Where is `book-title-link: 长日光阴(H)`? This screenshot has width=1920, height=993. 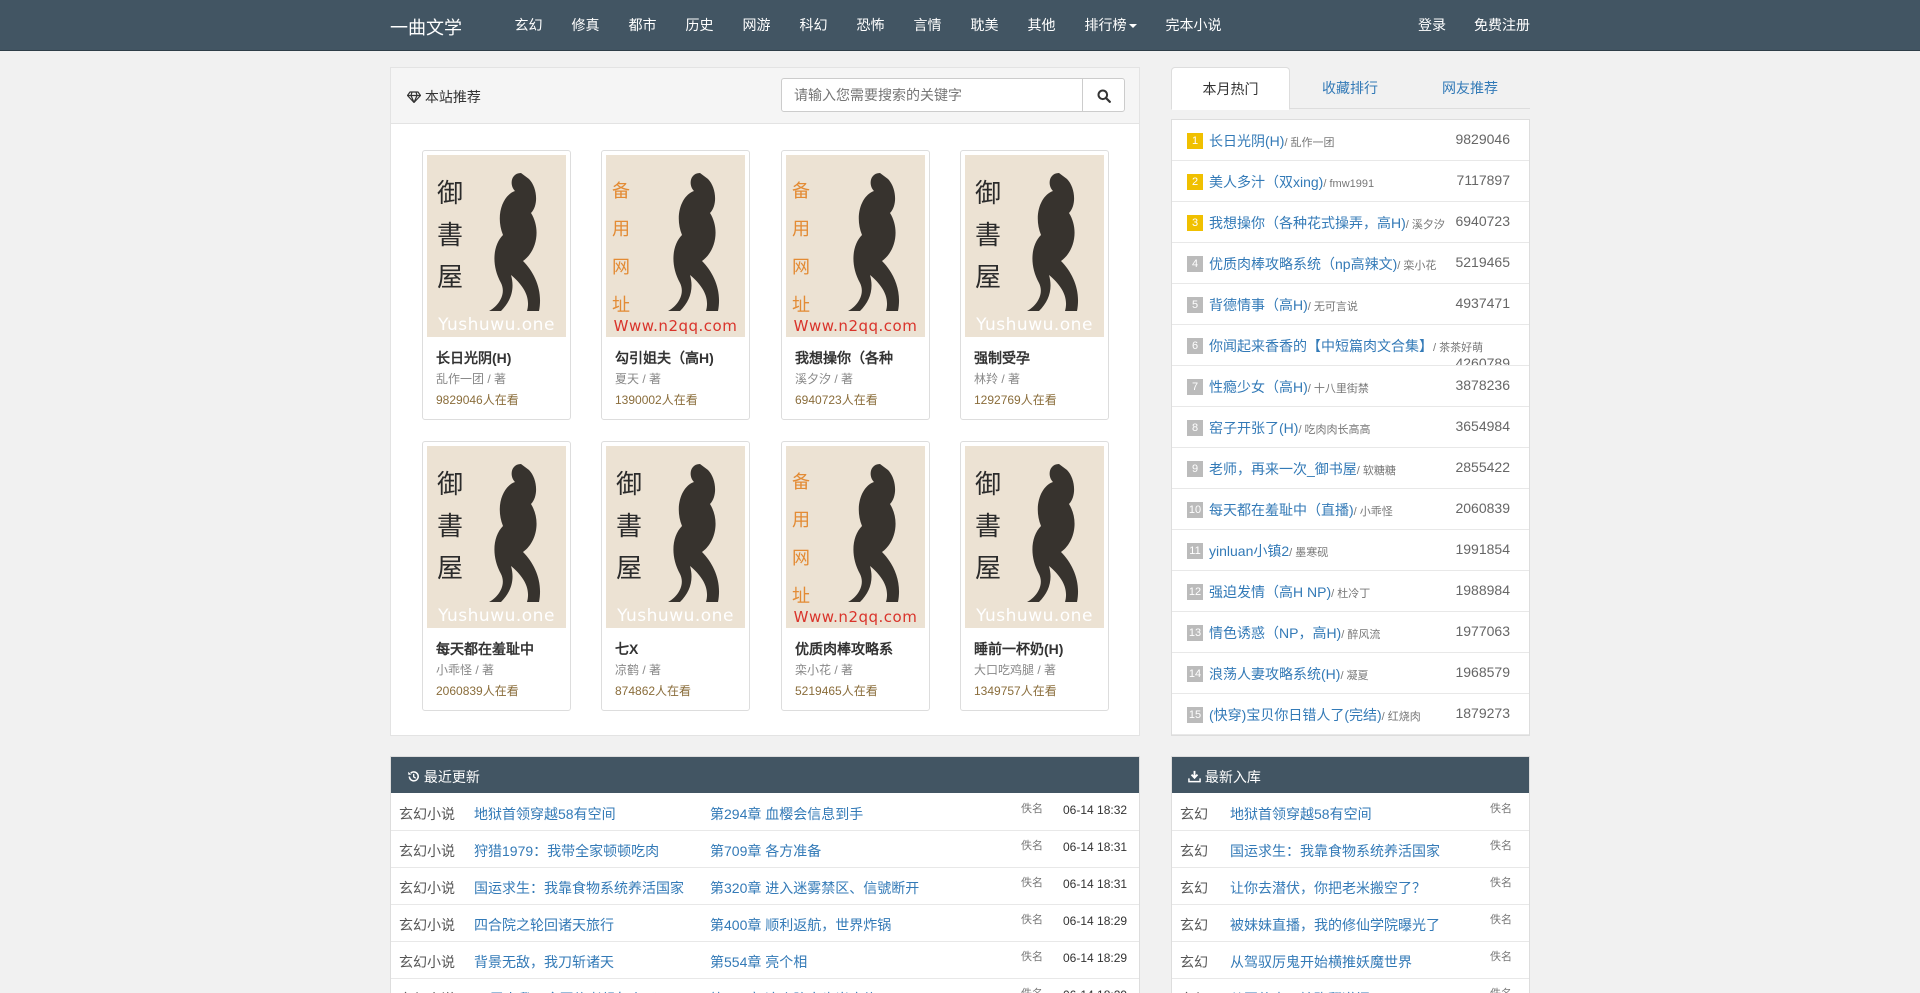 book-title-link: 长日光阴(H) is located at coordinates (498, 358).